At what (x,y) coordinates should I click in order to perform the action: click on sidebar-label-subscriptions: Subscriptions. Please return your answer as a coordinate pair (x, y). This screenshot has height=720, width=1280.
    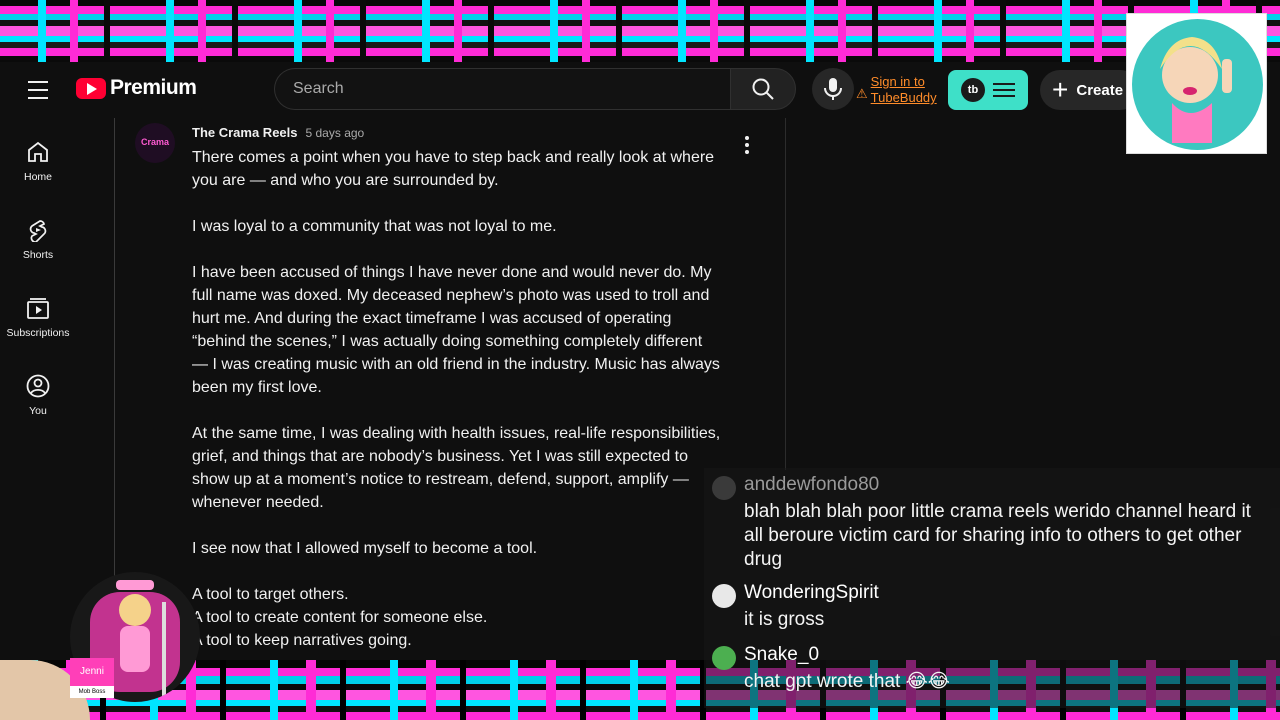
    Looking at the image, I should click on (38, 333).